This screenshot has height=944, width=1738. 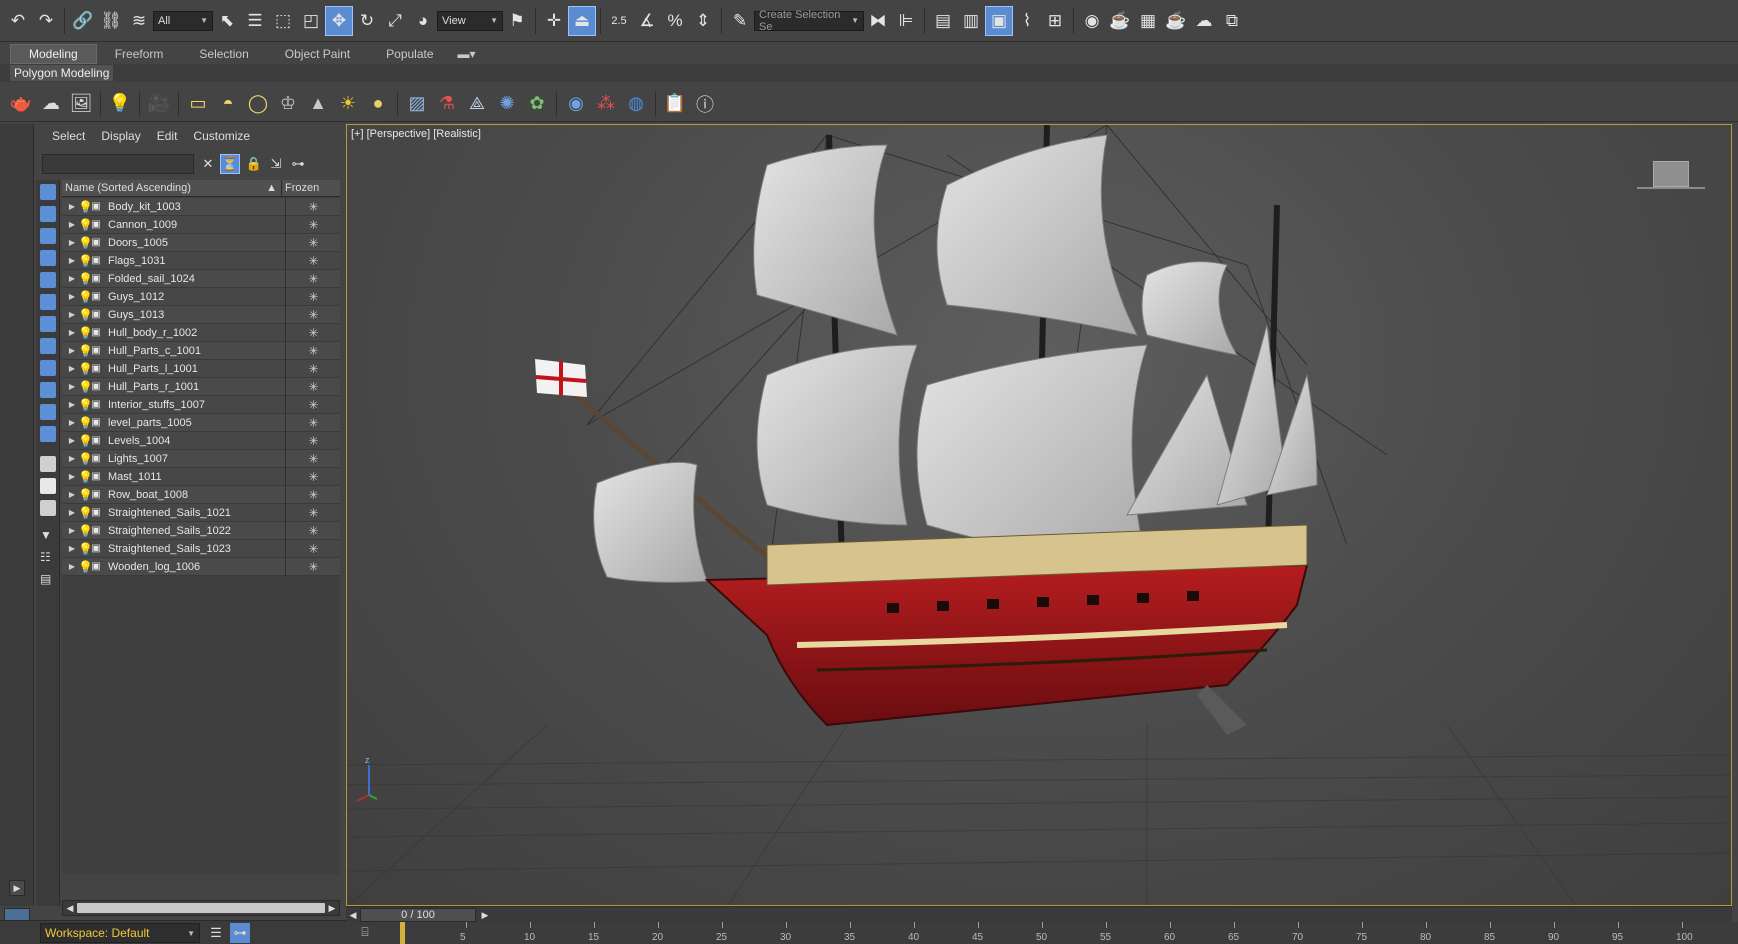 I want to click on table-row: ▶ 💡 ▣ Interior_stuffs_1007 ✳, so click(x=201, y=404).